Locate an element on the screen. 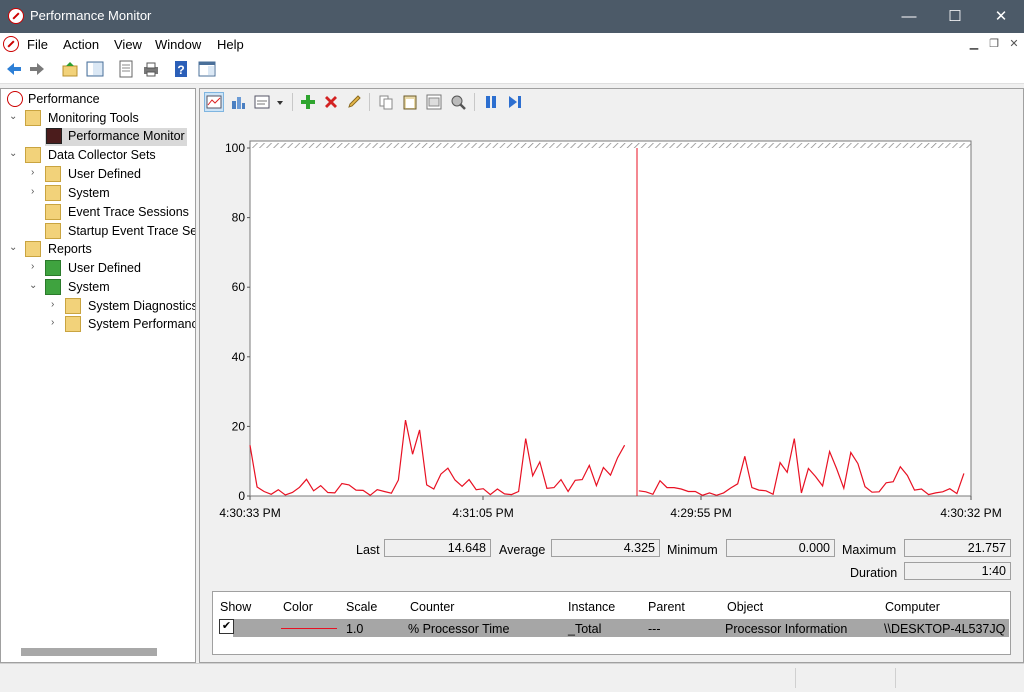 The height and width of the screenshot is (692, 1024). user-defined-folder-icon is located at coordinates (53, 174).